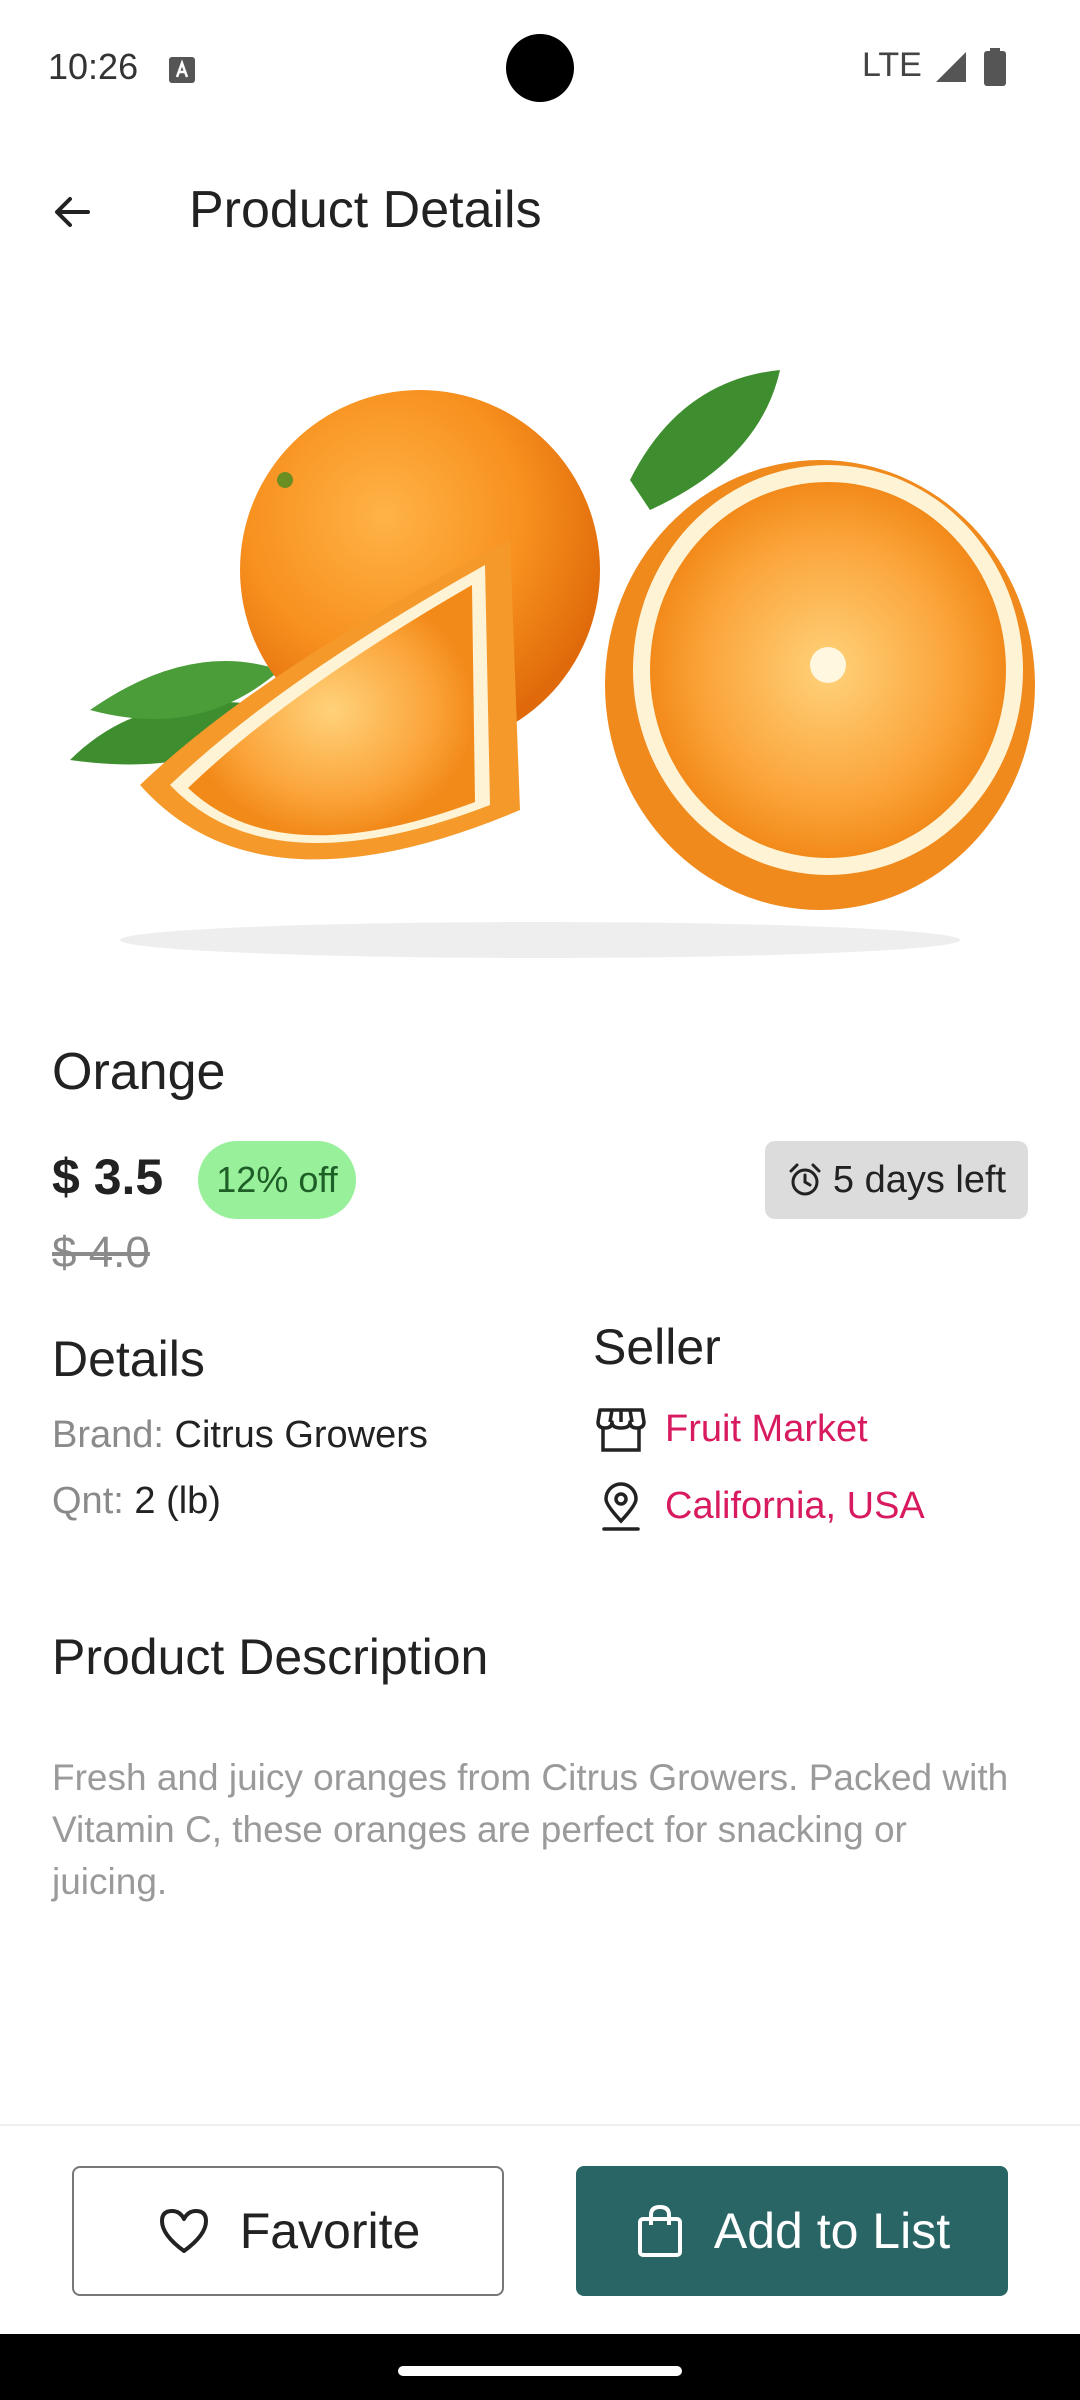 The image size is (1080, 2400). Describe the element at coordinates (892, 65) in the screenshot. I see `network-label: LTE` at that location.